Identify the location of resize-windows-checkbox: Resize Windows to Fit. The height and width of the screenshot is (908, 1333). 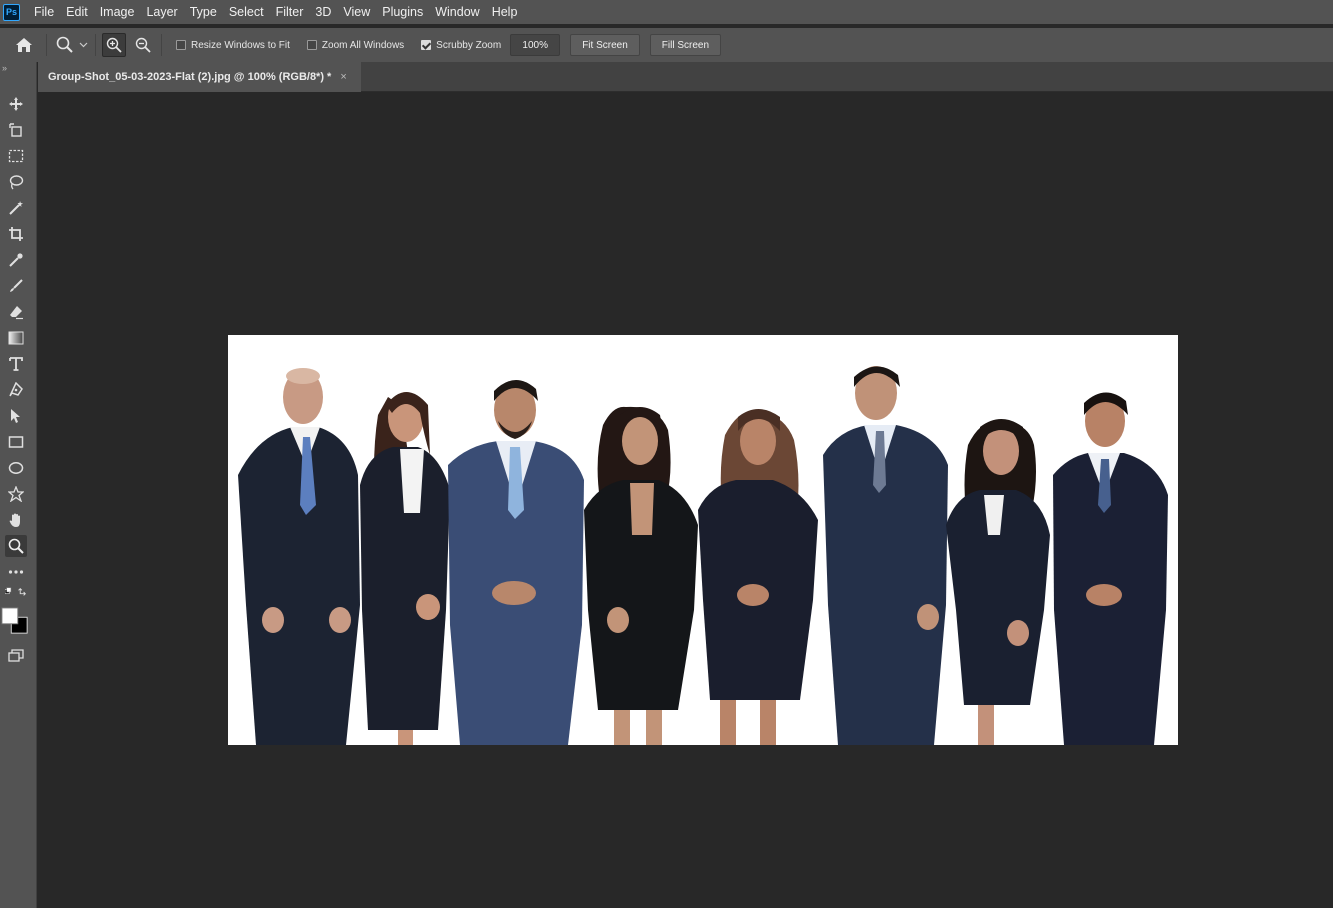
(233, 45).